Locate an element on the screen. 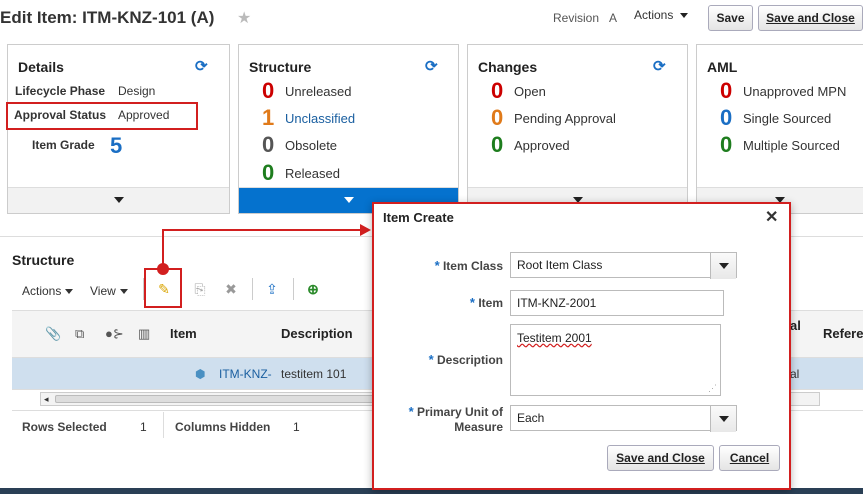 The width and height of the screenshot is (863, 494). arrow-head-icon is located at coordinates (365, 230).